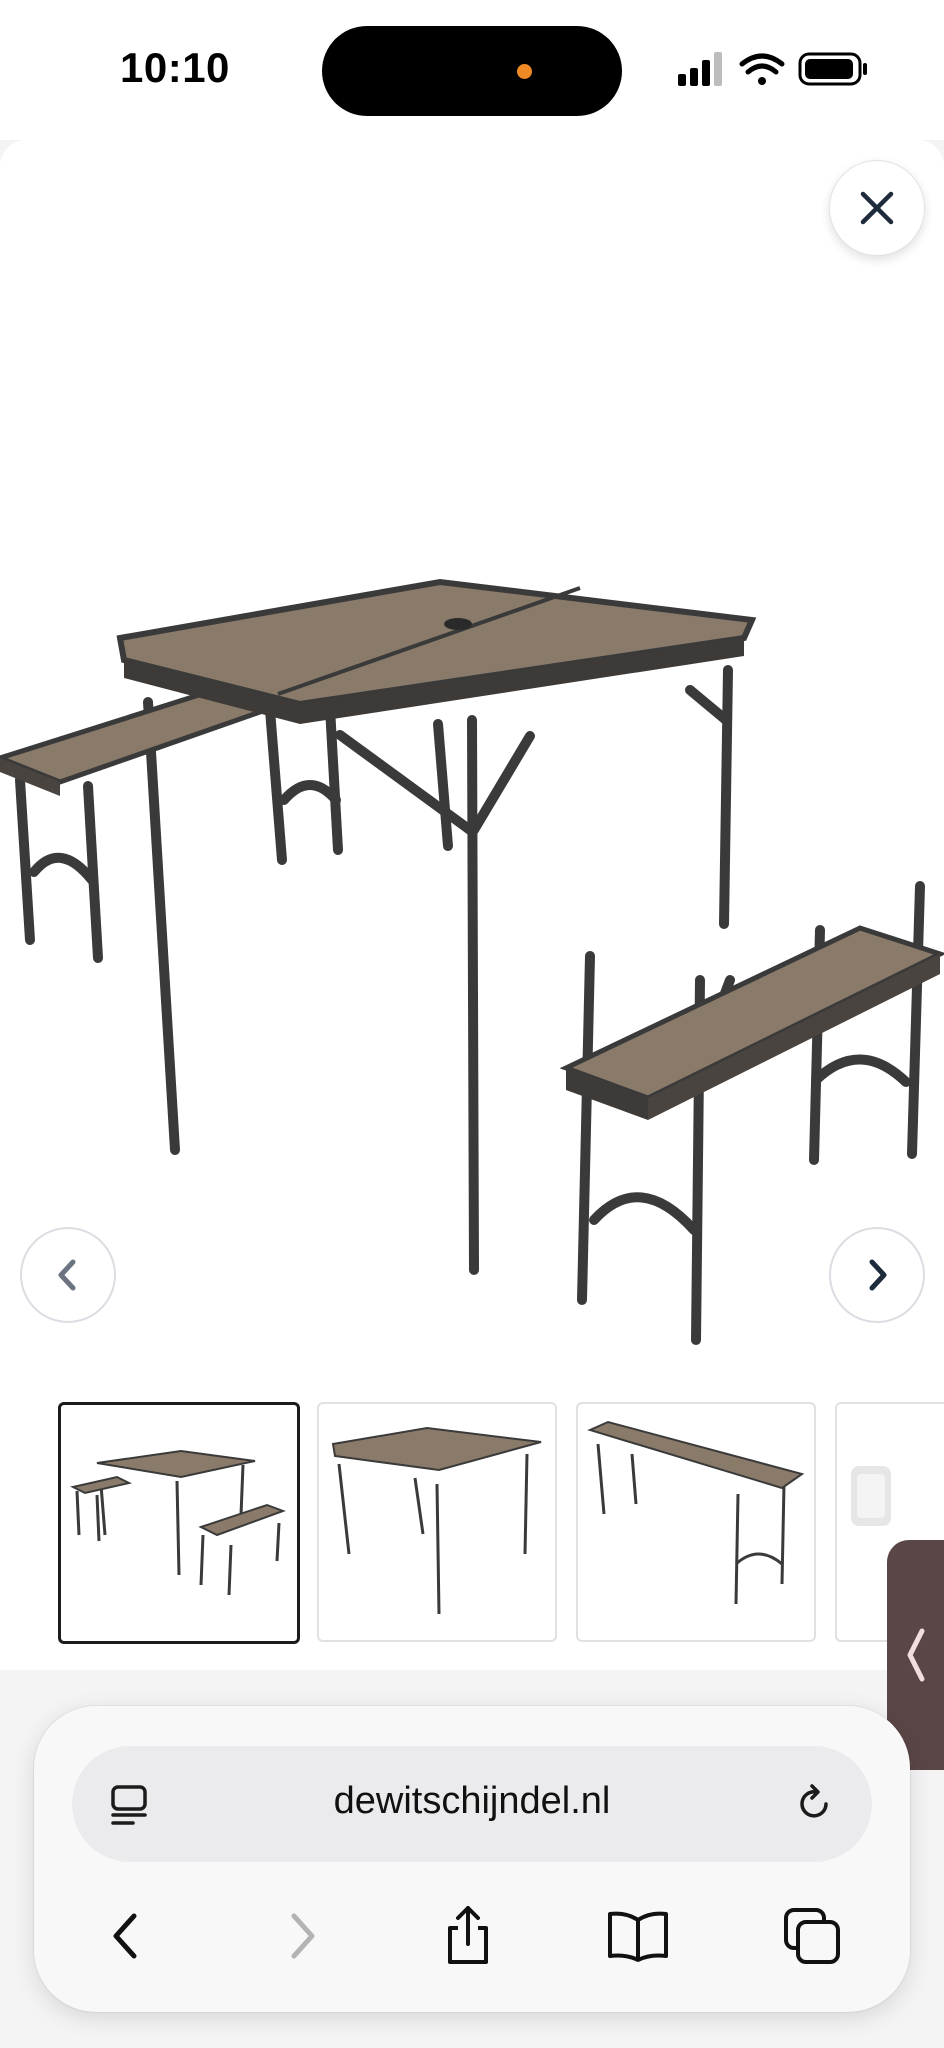  I want to click on reload-icon, so click(814, 1804).